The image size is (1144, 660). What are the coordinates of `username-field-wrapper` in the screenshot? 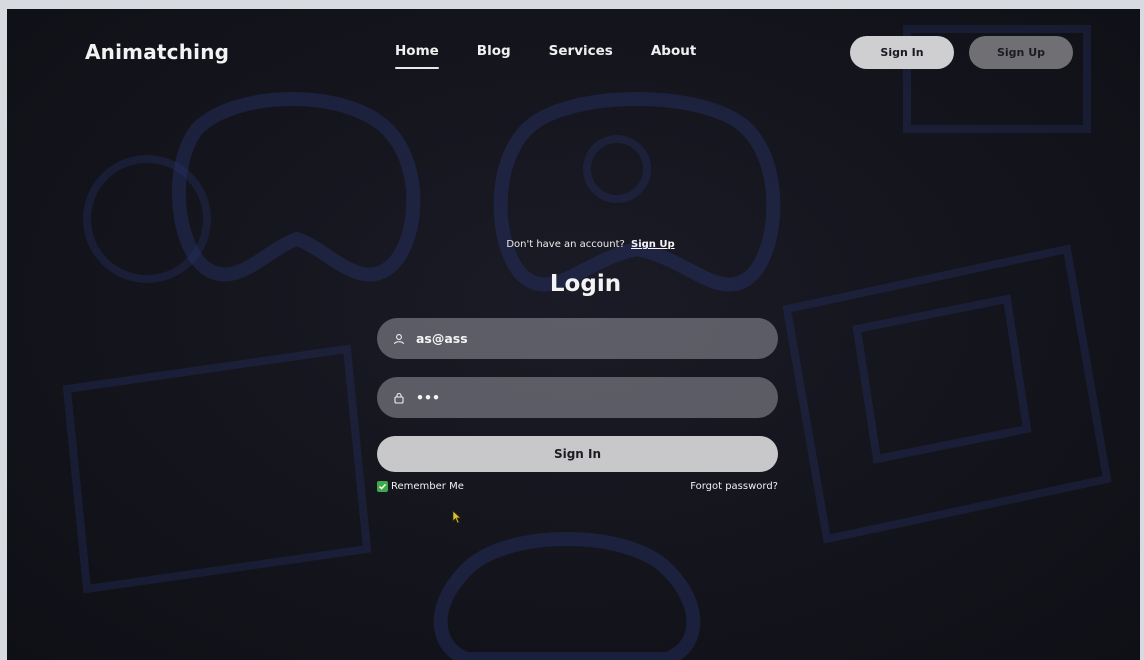 It's located at (577, 338).